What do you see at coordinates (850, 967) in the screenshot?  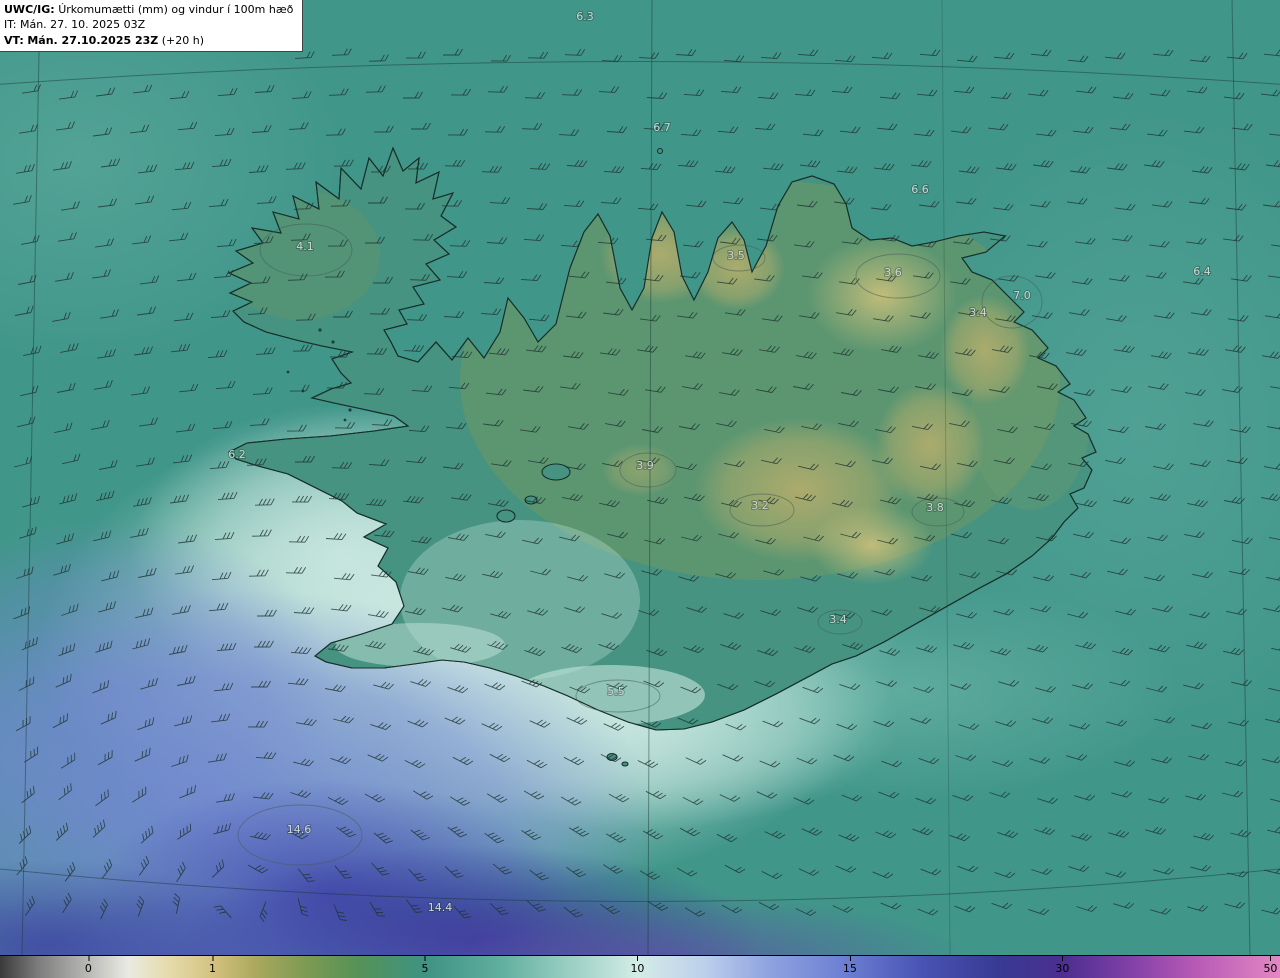 I see `colorbar-tick-label: 15` at bounding box center [850, 967].